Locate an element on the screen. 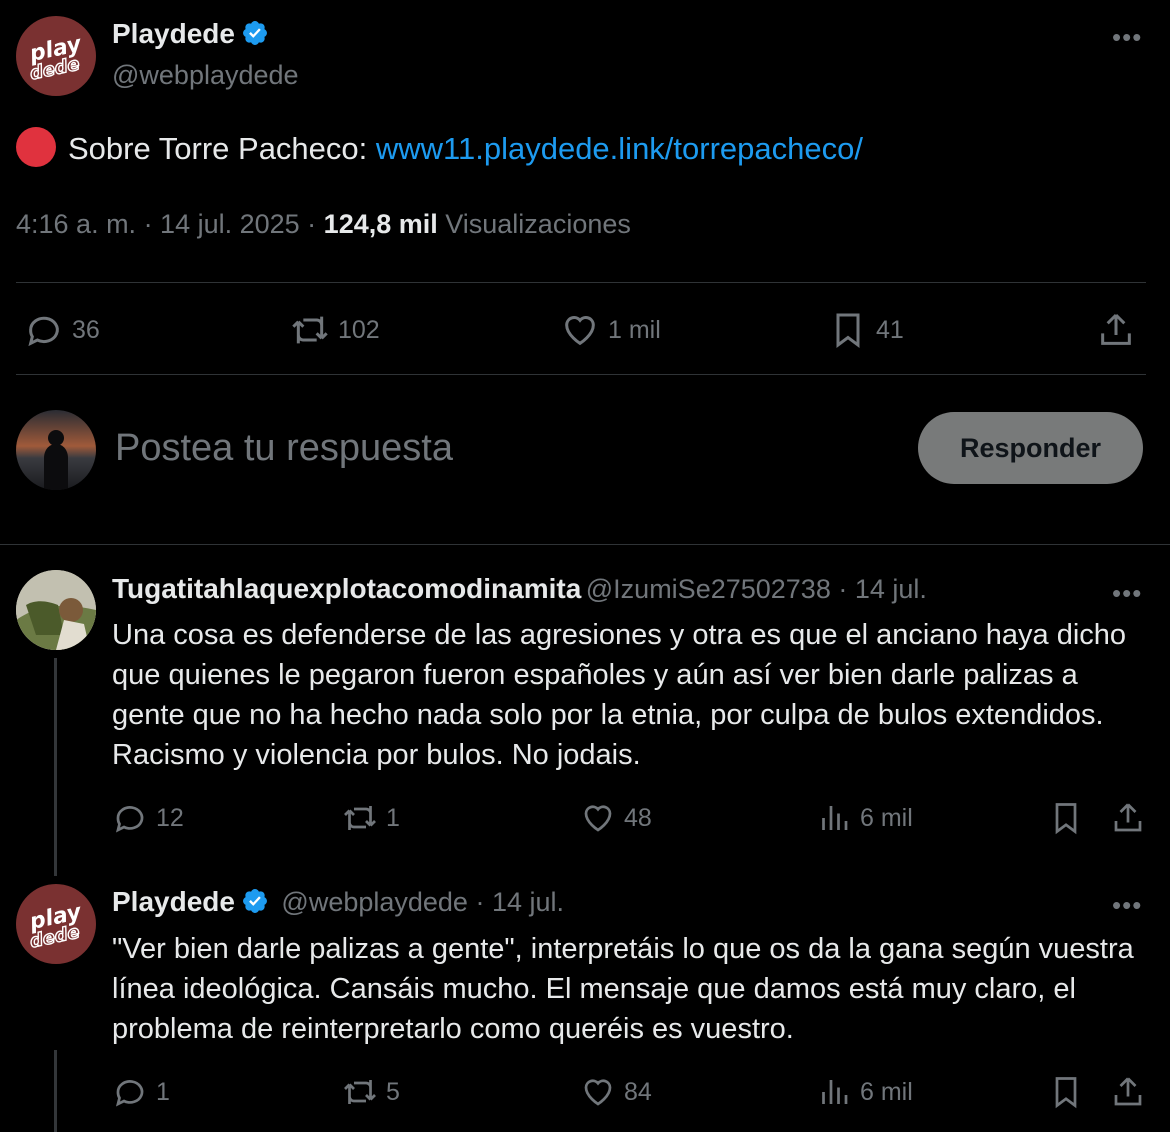 This screenshot has width=1170, height=1132. reply-action: 1 is located at coordinates (141, 1092).